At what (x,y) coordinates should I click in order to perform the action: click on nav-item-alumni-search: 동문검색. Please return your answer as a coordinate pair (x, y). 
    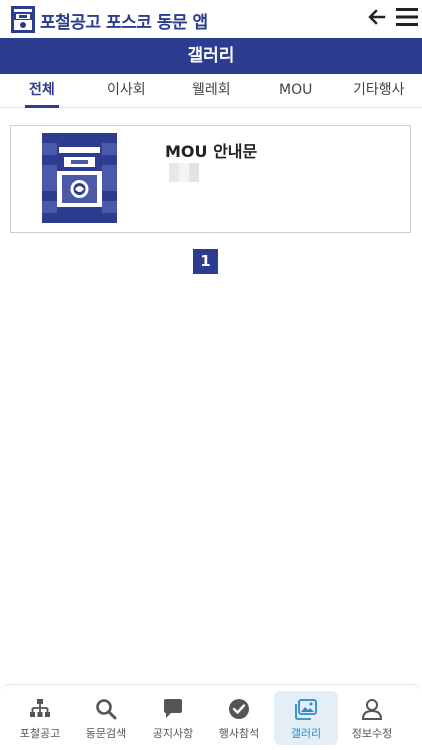
    Looking at the image, I should click on (106, 718).